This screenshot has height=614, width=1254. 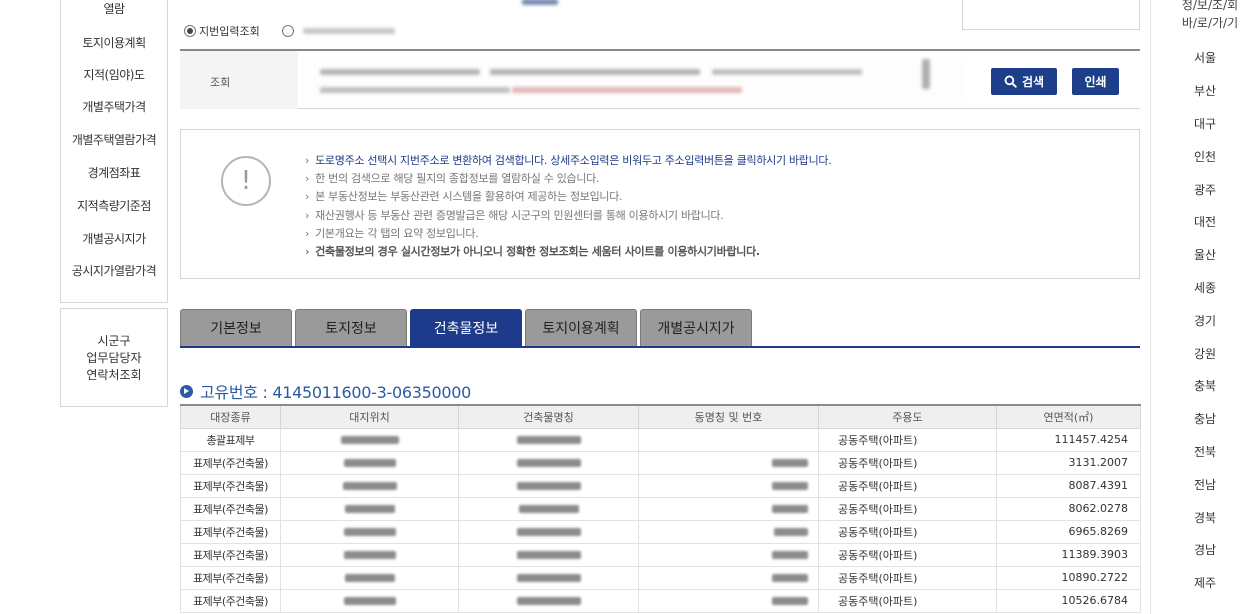 What do you see at coordinates (660, 577) in the screenshot?
I see `table-row: 표제부(주건축물) 공동주택(아파트) 10890.2722` at bounding box center [660, 577].